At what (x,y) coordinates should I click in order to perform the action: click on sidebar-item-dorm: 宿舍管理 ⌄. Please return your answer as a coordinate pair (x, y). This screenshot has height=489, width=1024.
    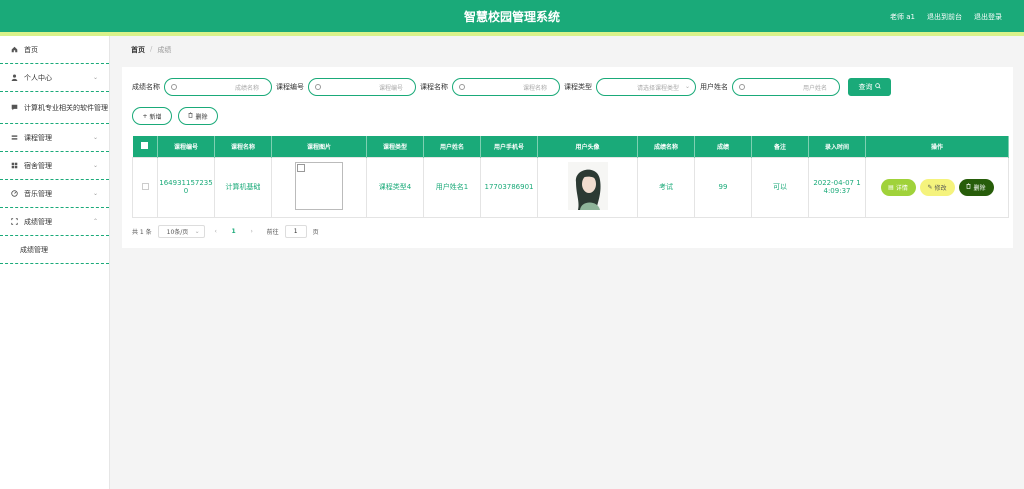
    Looking at the image, I should click on (54, 166).